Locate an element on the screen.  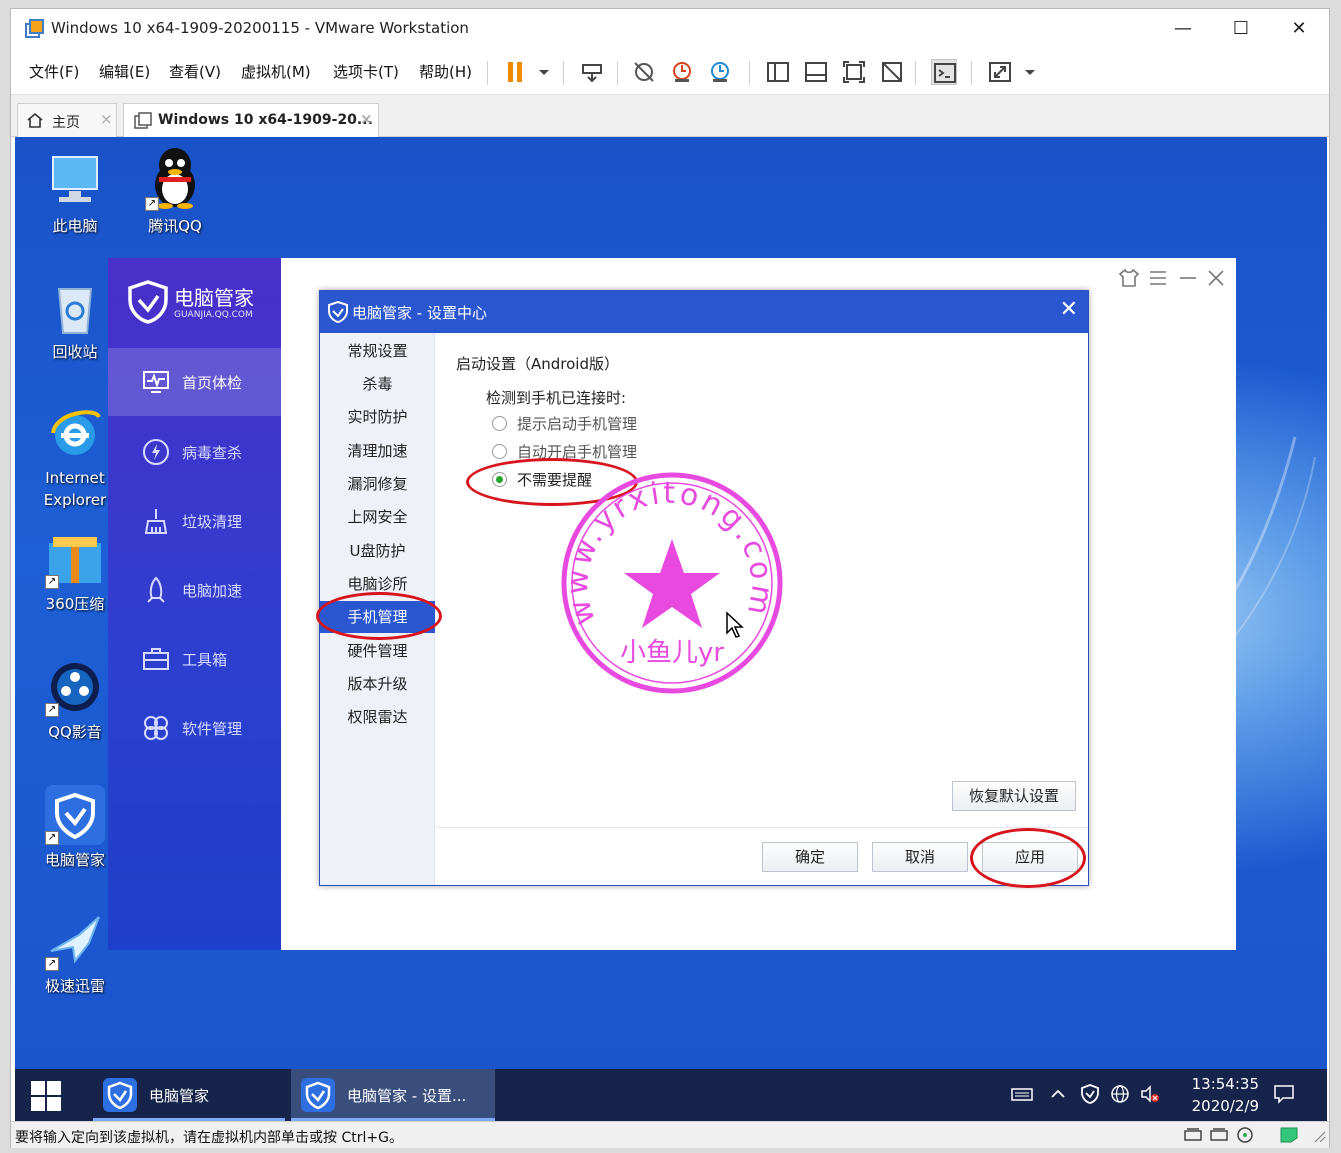
network-globe-icon is located at coordinates (1120, 1094).